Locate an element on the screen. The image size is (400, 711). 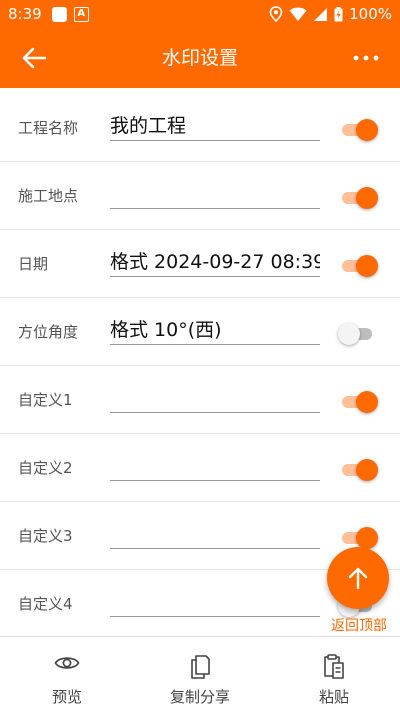
wifi-icon is located at coordinates (298, 14).